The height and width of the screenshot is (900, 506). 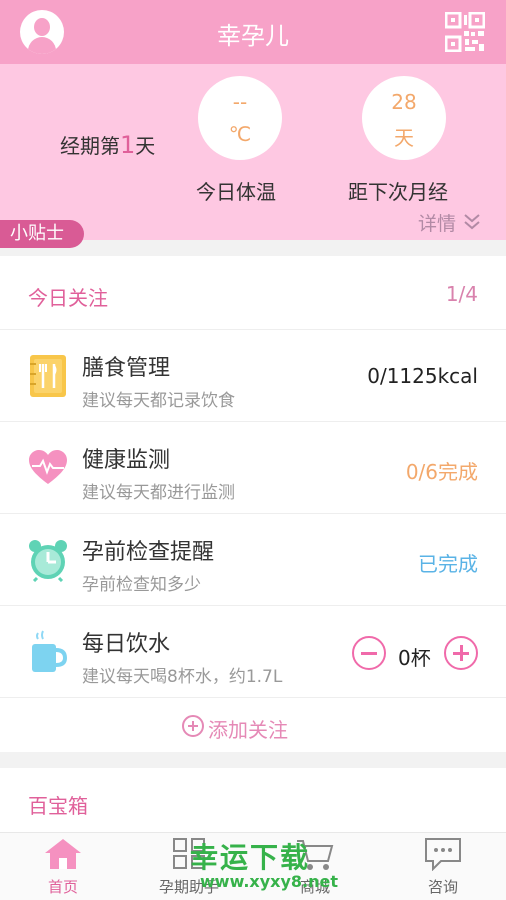 What do you see at coordinates (48, 376) in the screenshot?
I see `diet-notebook-icon` at bounding box center [48, 376].